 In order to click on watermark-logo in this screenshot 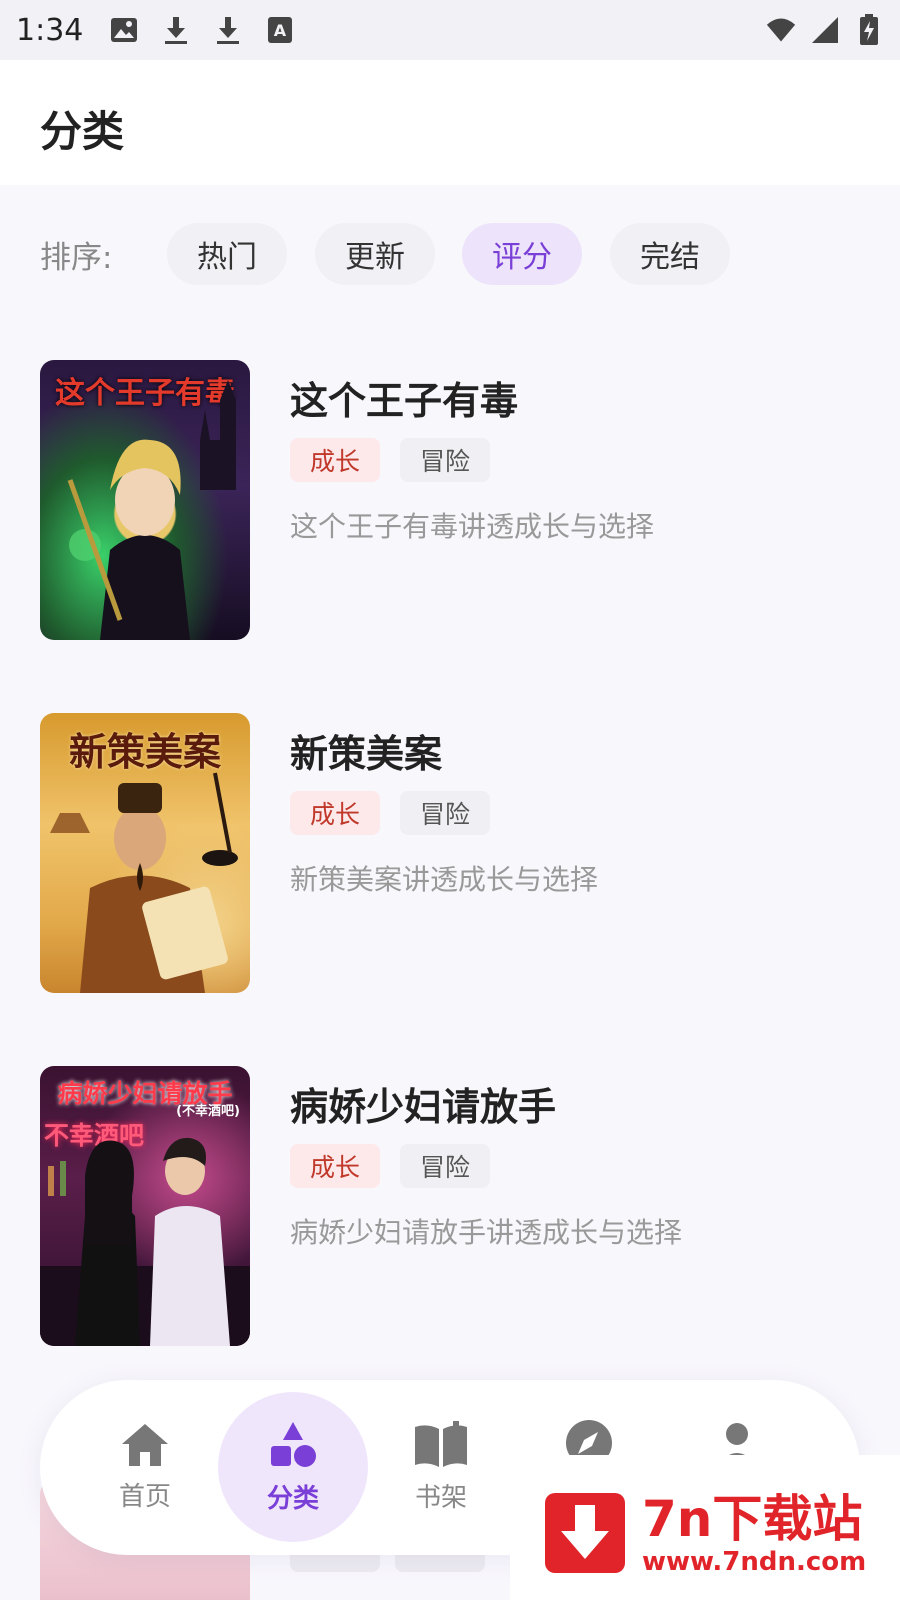, I will do `click(585, 1533)`.